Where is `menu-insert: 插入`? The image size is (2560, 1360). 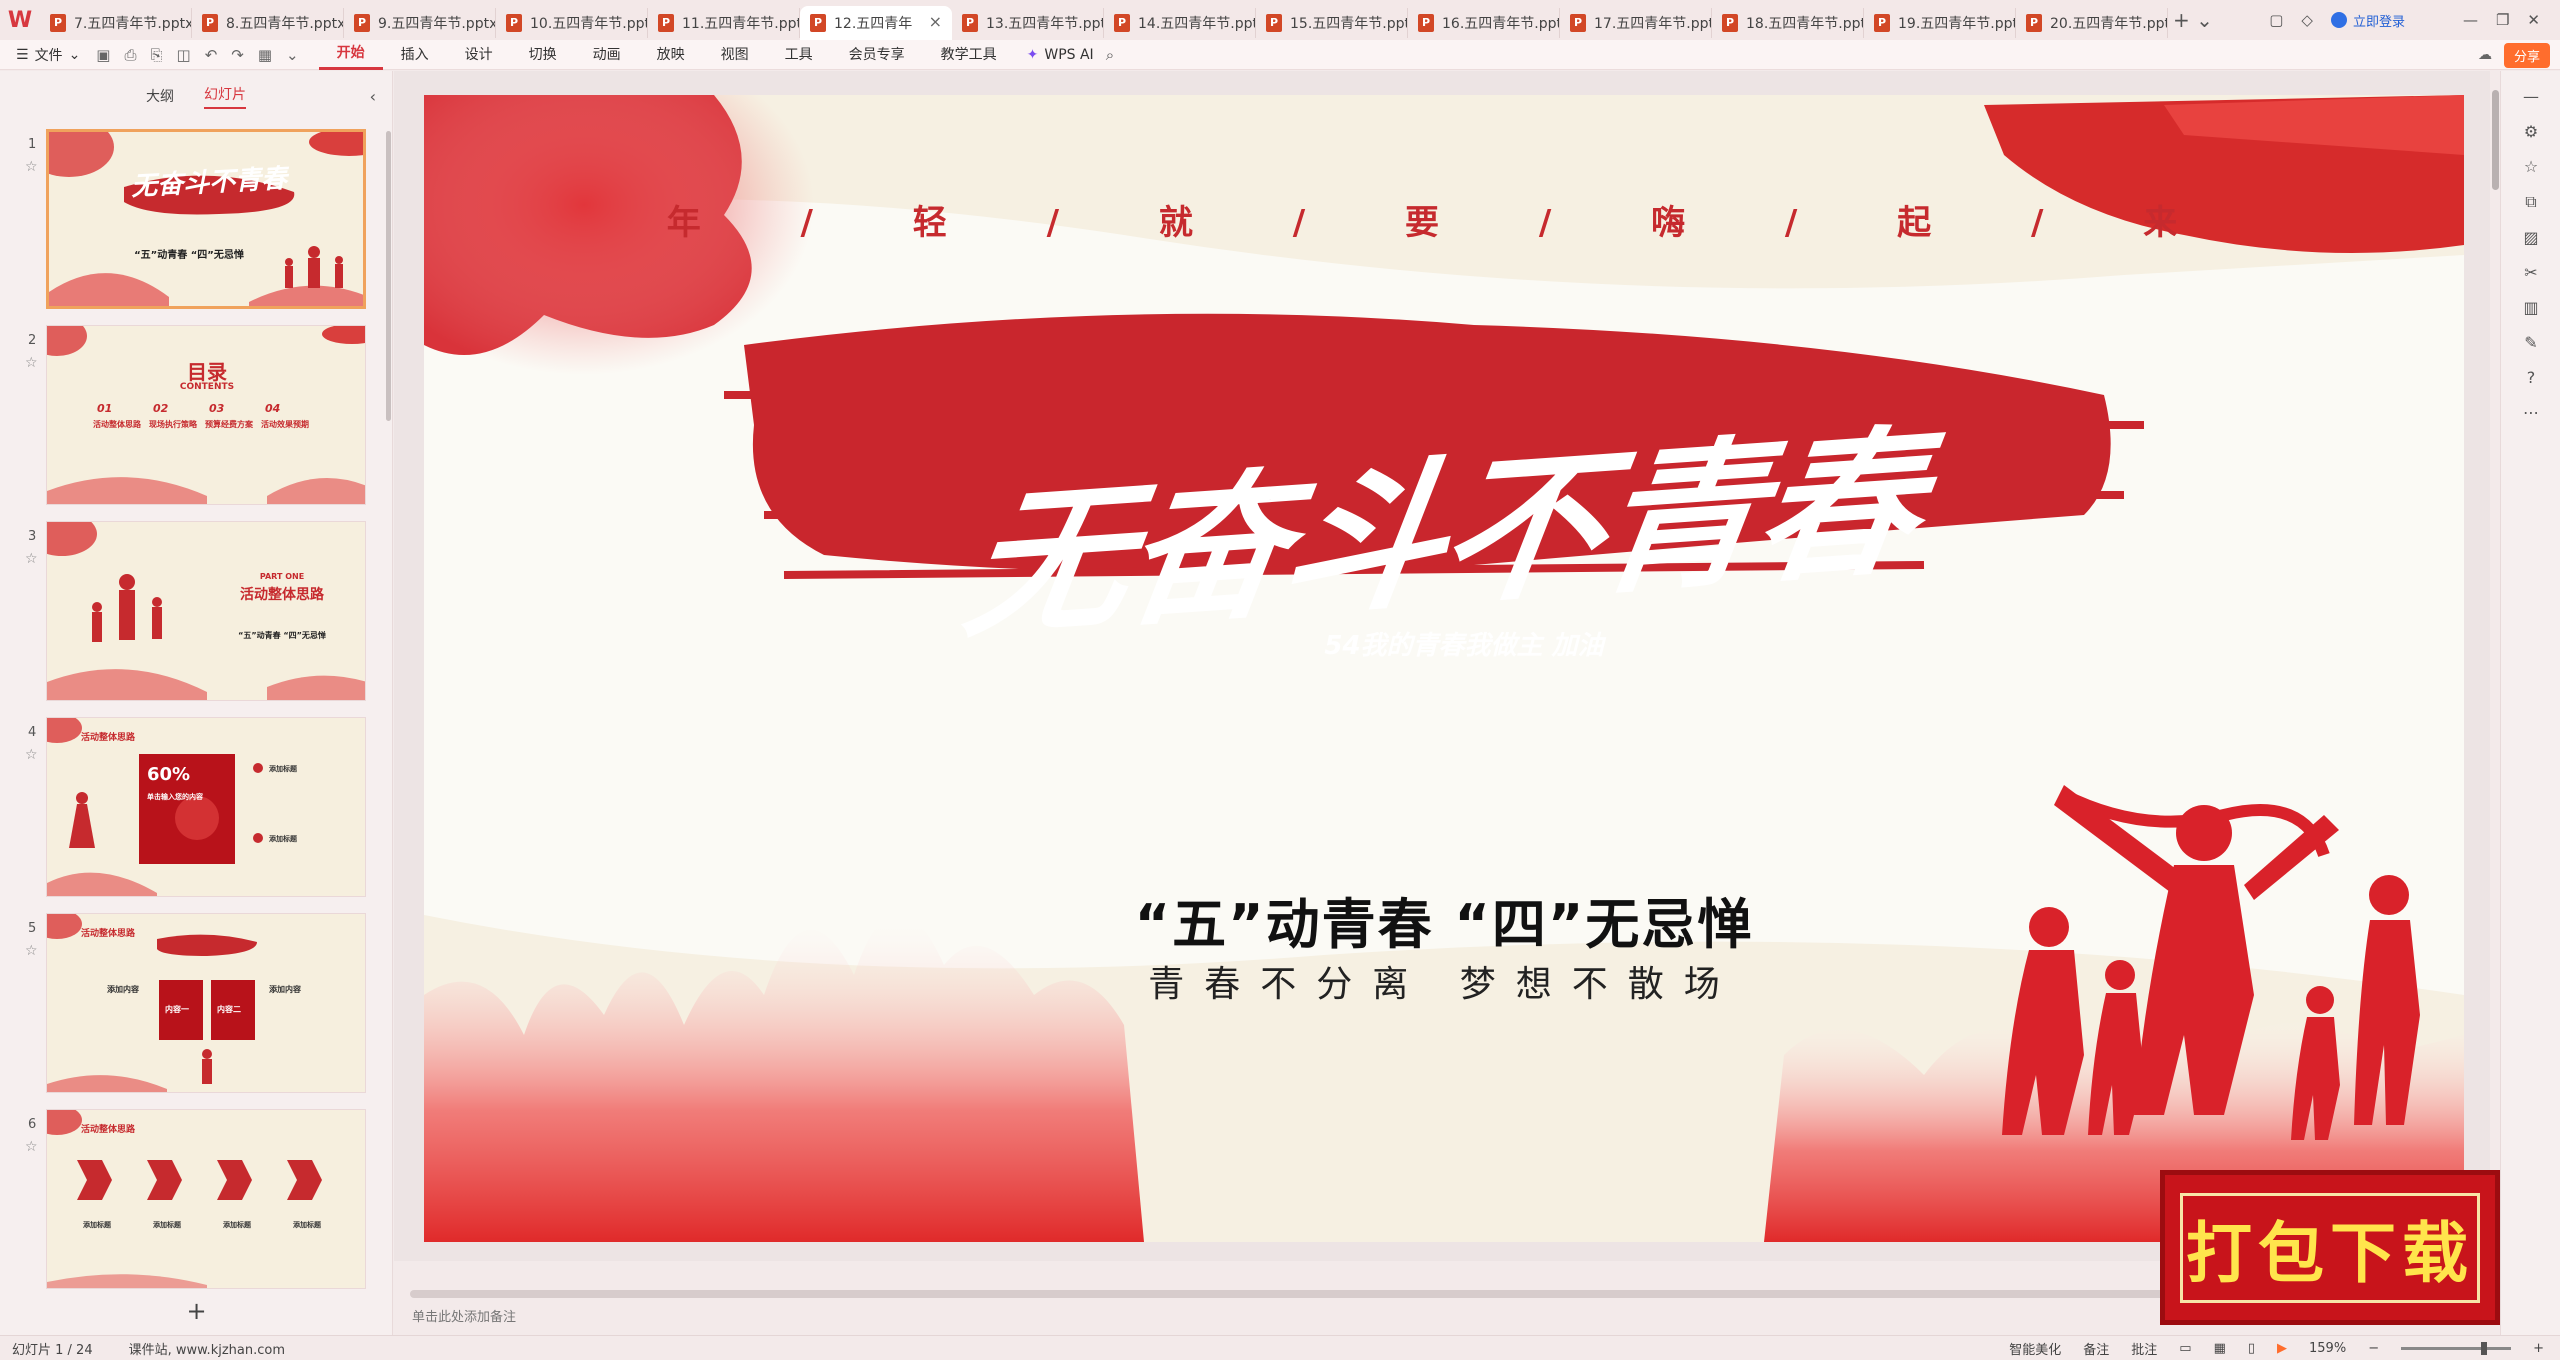
menu-insert: 插入 is located at coordinates (415, 55).